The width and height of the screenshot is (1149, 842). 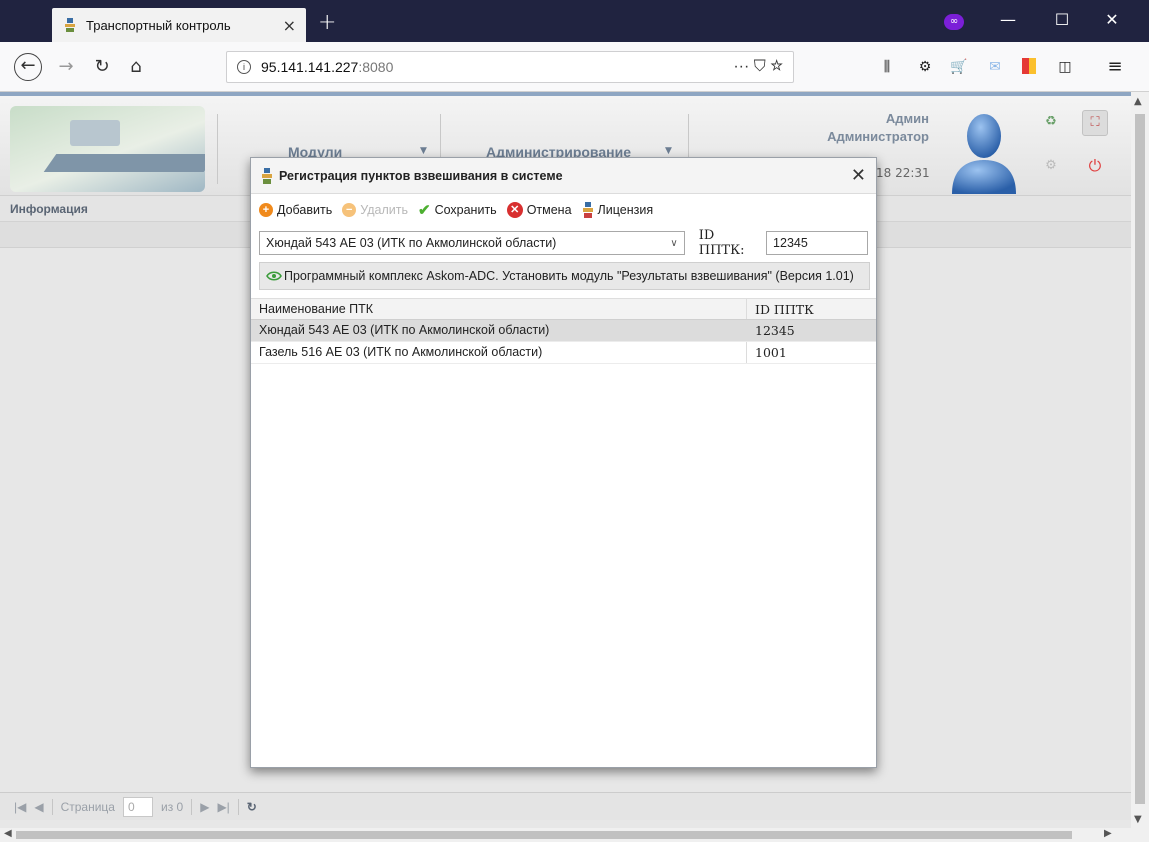 What do you see at coordinates (499, 309) in the screenshot?
I see `column-header-name: Наименование ПТК` at bounding box center [499, 309].